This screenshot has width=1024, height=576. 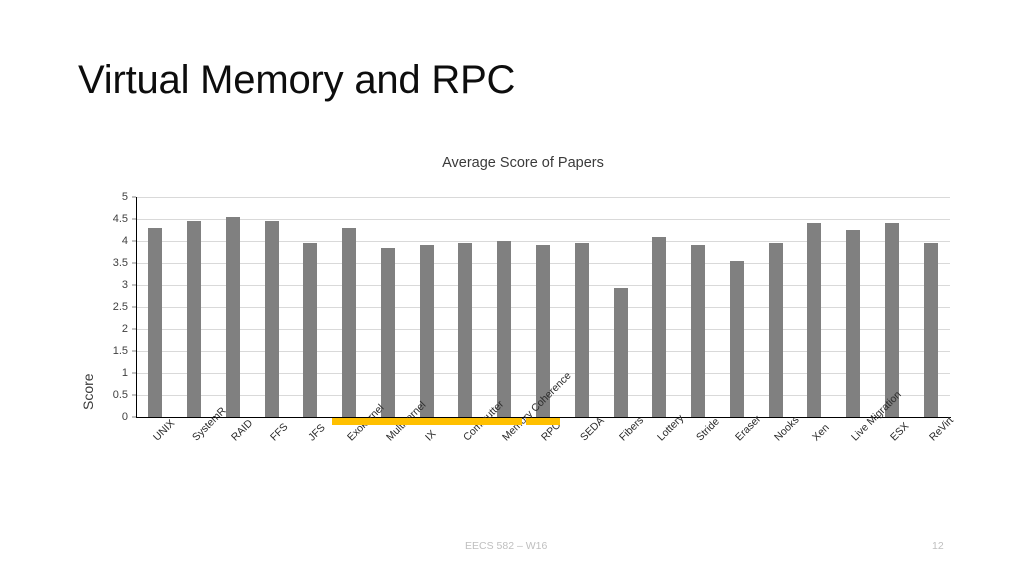 I want to click on y-tick-label: 4, so click(x=124, y=241).